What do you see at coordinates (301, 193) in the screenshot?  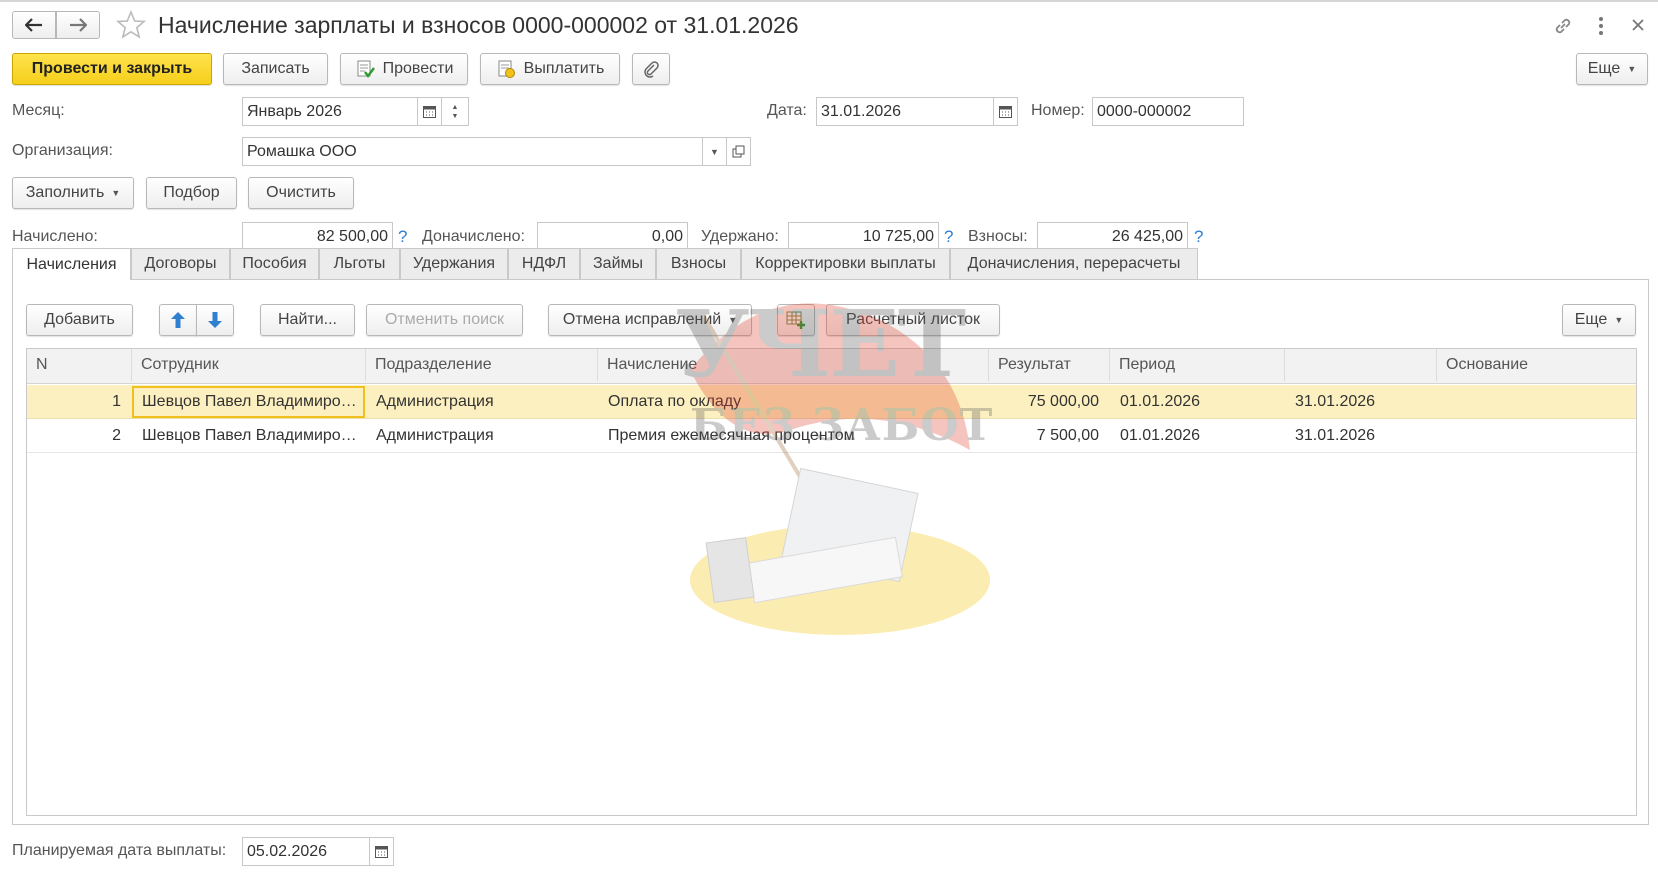 I see `clear-button: Очистить` at bounding box center [301, 193].